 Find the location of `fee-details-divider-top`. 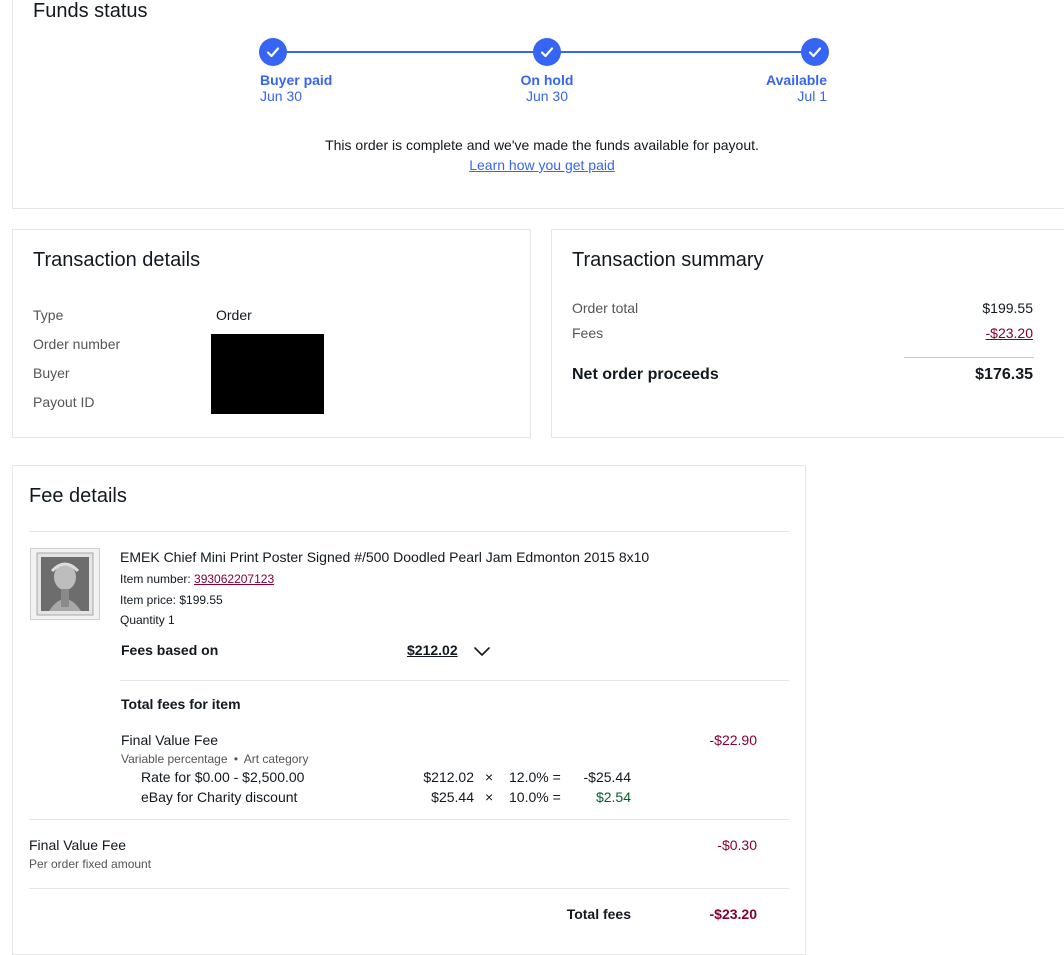

fee-details-divider-top is located at coordinates (409, 531).